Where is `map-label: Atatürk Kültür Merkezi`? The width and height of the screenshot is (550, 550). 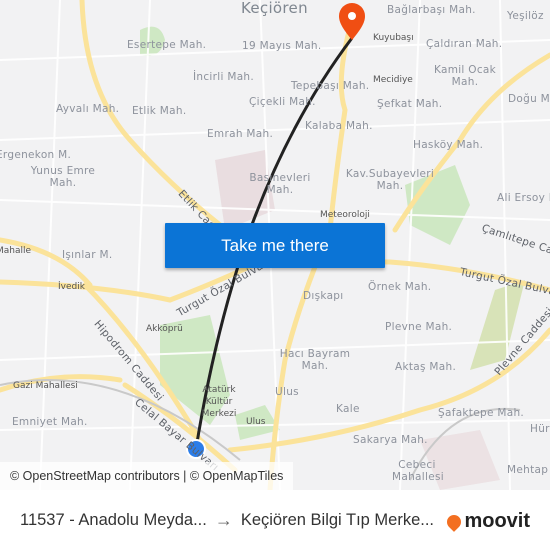 map-label: Atatürk Kültür Merkezi is located at coordinates (219, 402).